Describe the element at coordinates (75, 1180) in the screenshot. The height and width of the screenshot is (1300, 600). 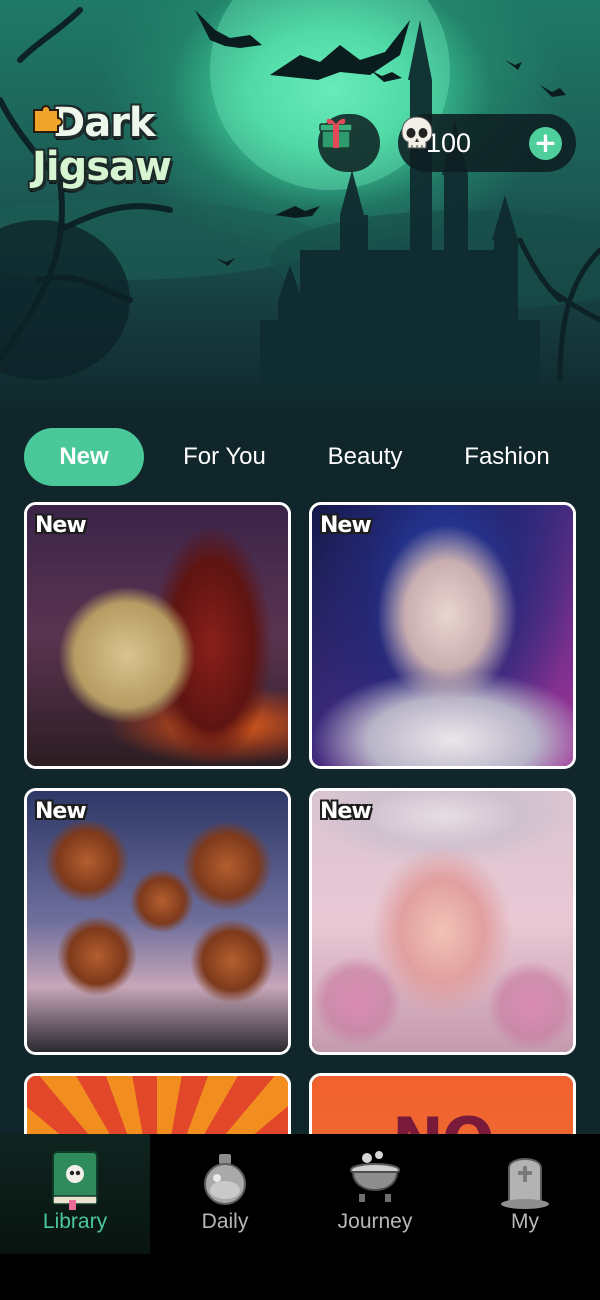
I see `book-icon` at that location.